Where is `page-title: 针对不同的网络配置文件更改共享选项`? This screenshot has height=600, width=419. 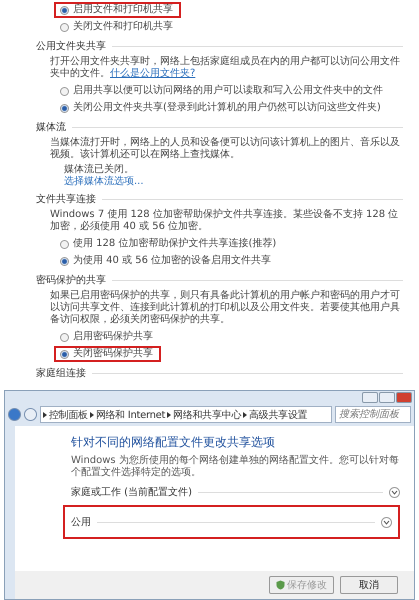 page-title: 针对不同的网络配置文件更改共享选项 is located at coordinates (173, 442).